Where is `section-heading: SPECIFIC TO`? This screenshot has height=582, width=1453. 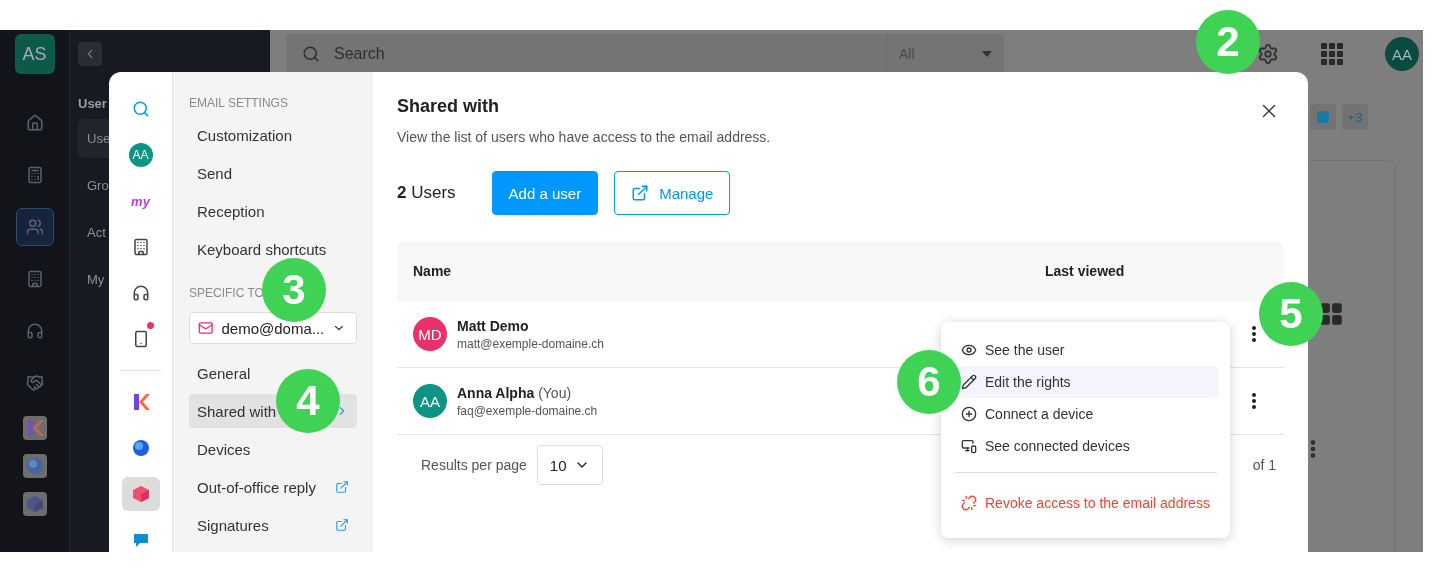
section-heading: SPECIFIC TO is located at coordinates (226, 292).